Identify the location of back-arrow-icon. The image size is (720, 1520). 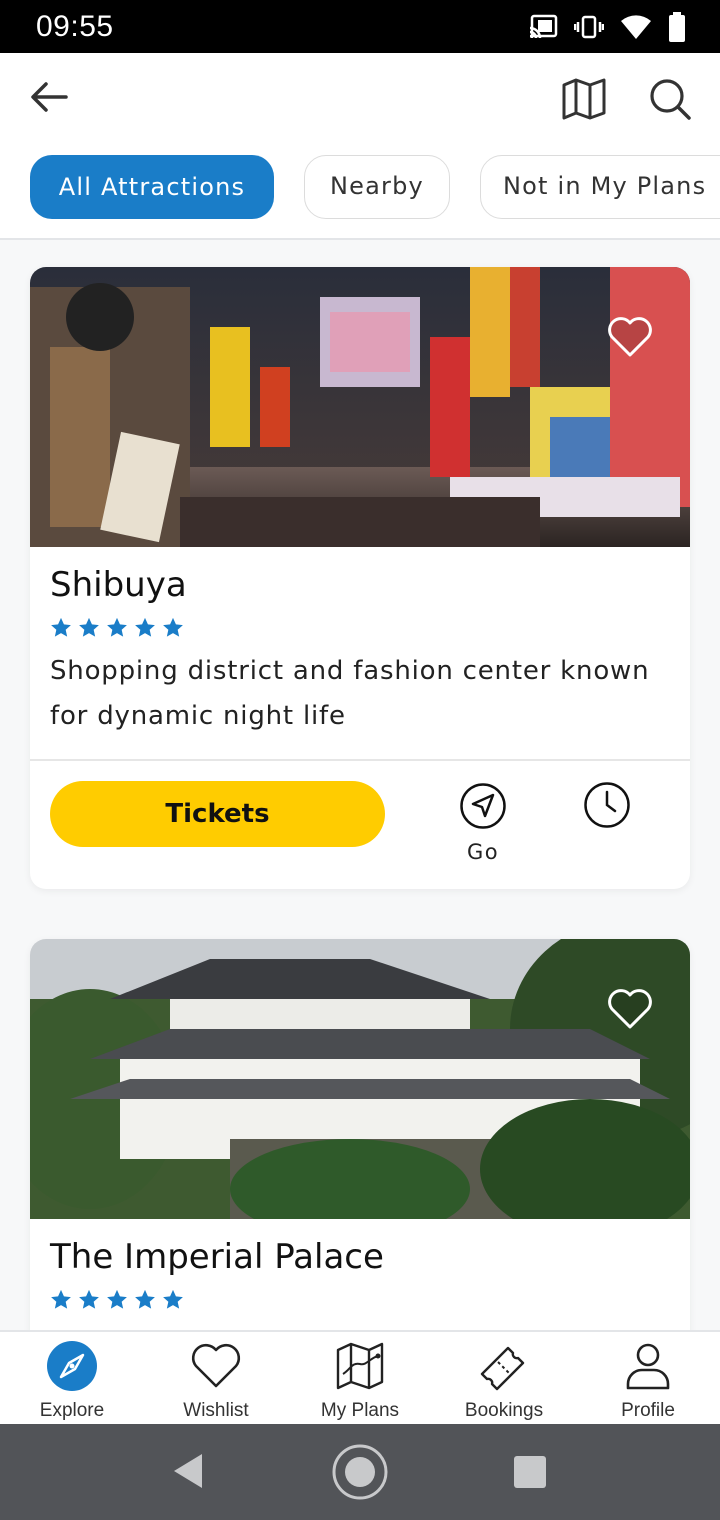
(50, 97).